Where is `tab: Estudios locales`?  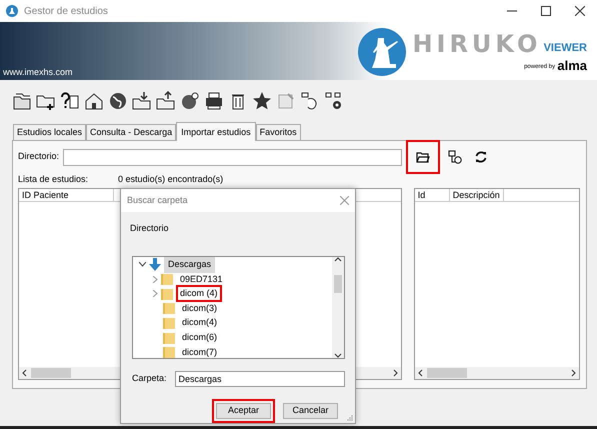
tab: Estudios locales is located at coordinates (49, 132).